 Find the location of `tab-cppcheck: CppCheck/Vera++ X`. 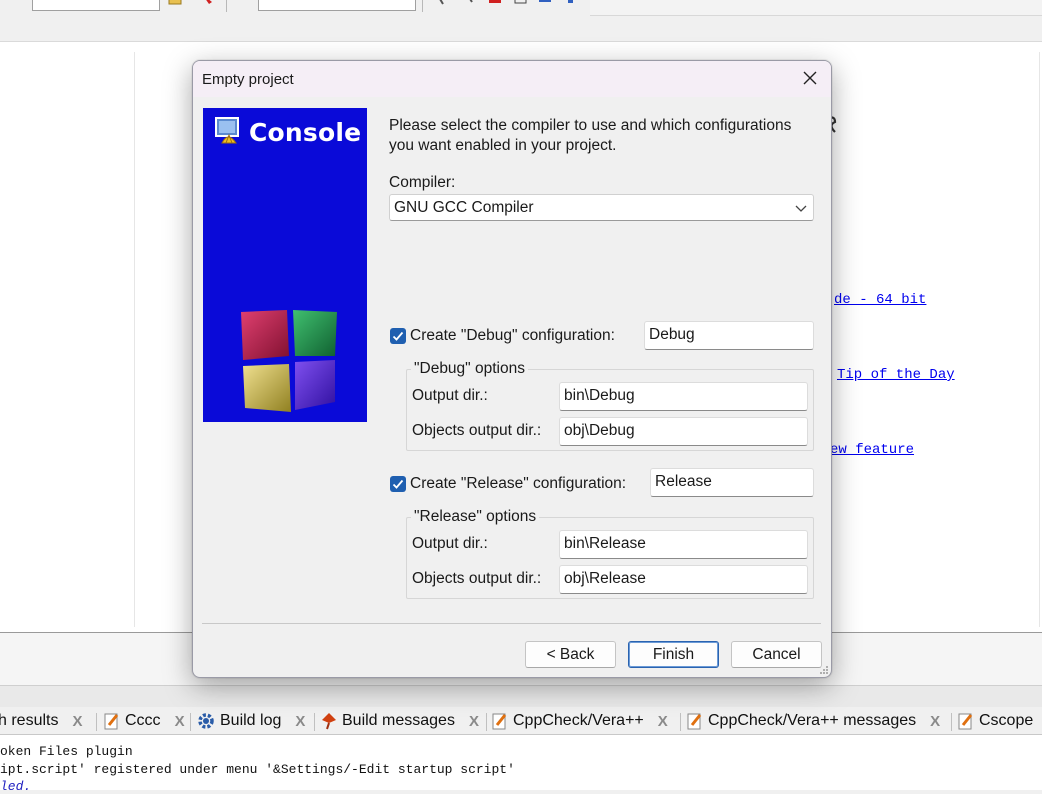

tab-cppcheck: CppCheck/Vera++ X is located at coordinates (580, 721).